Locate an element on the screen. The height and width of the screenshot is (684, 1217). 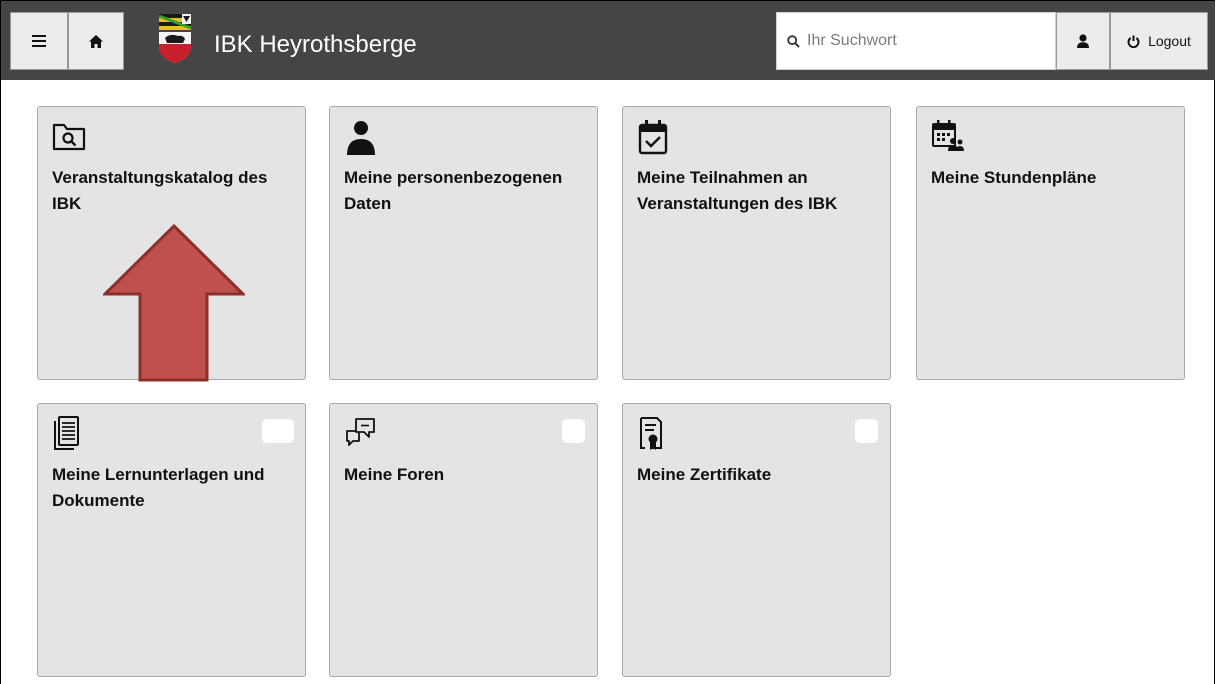
tile-label: Meine Zertifikate is located at coordinates (704, 474).